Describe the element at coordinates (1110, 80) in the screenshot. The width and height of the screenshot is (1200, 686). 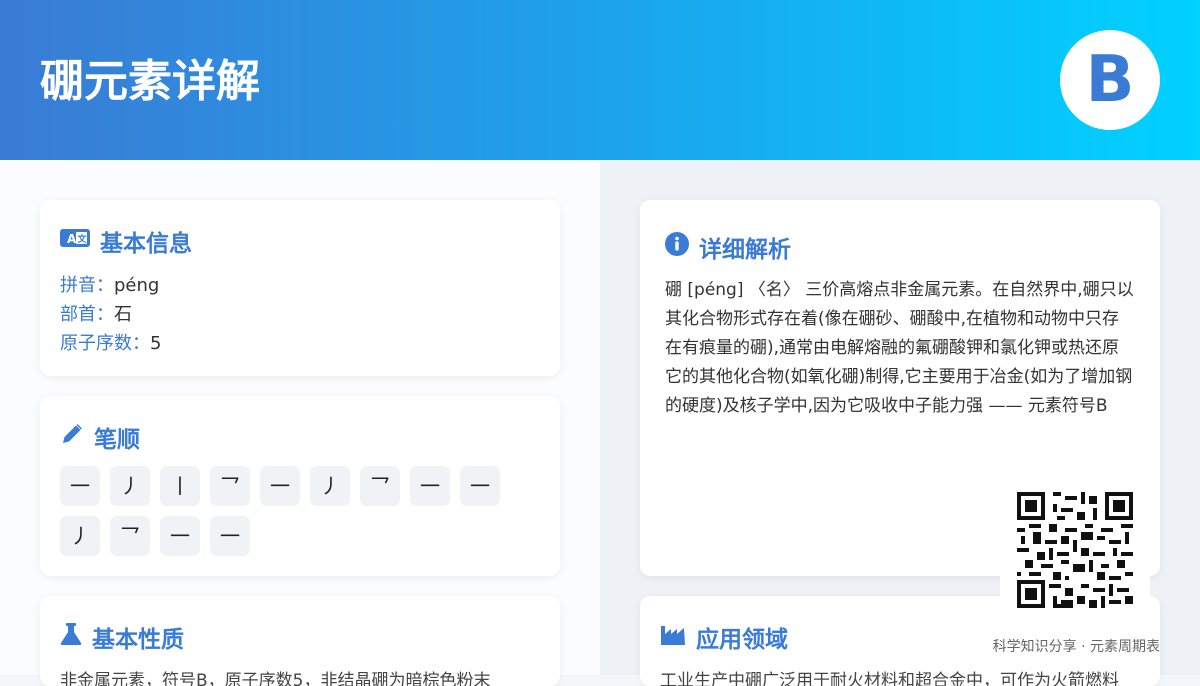
I see `element-symbol-badge: B` at that location.